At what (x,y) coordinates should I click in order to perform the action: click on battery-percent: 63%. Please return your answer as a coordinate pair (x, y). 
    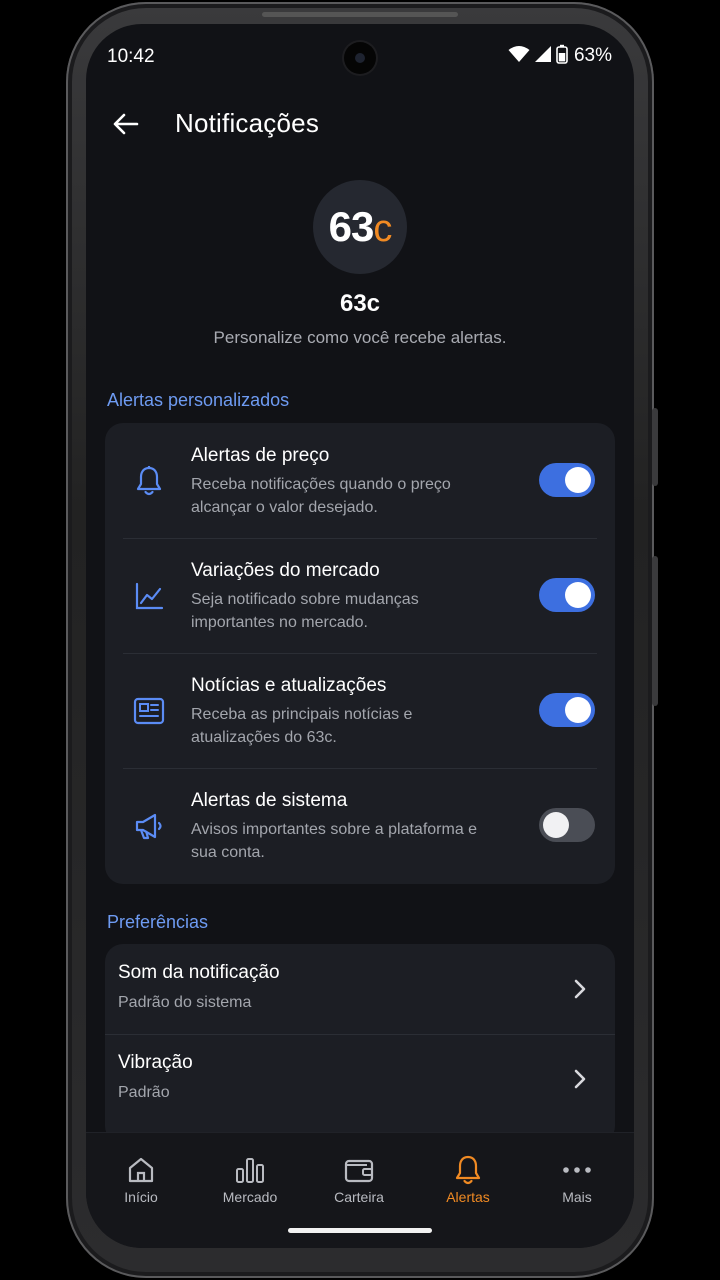
    Looking at the image, I should click on (592, 55).